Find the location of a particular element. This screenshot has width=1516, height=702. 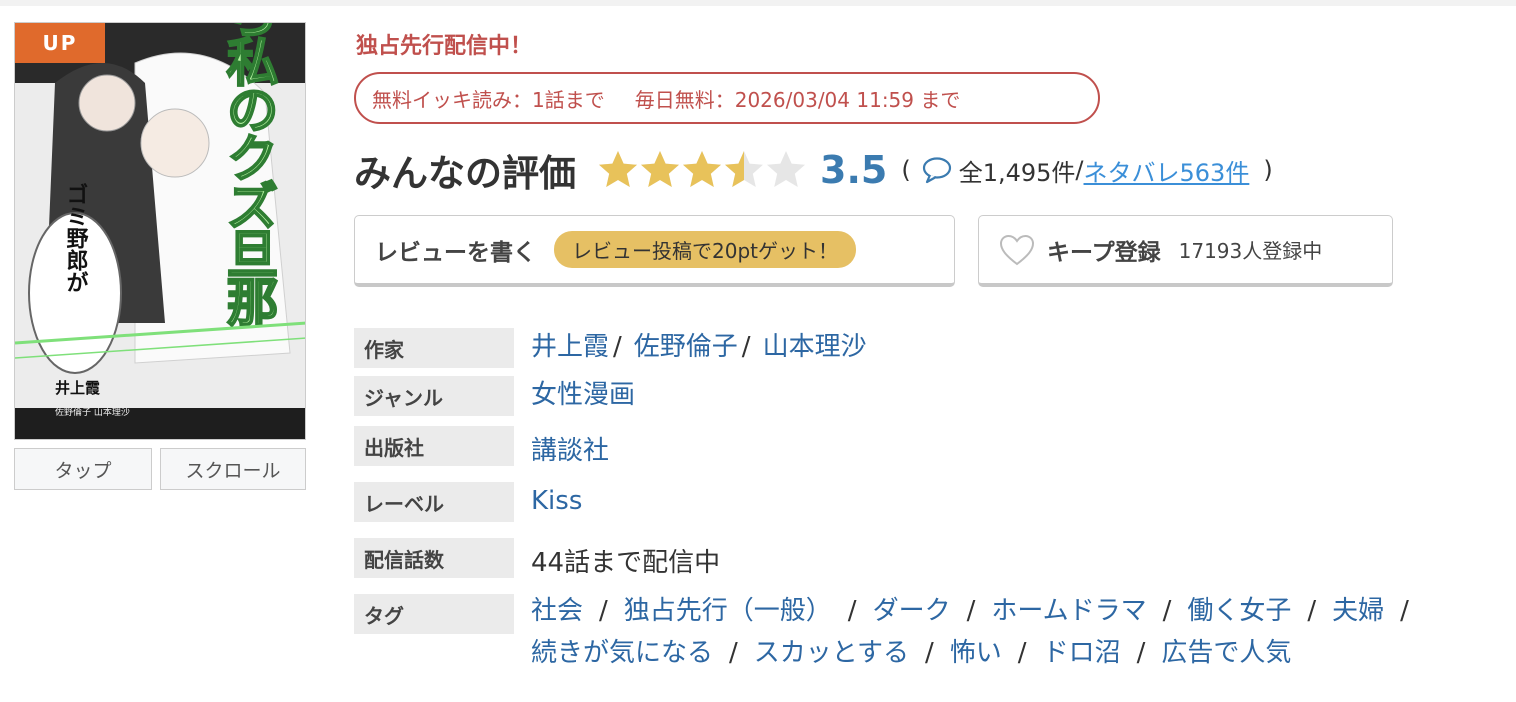

tag-link: 社会 is located at coordinates (557, 611).